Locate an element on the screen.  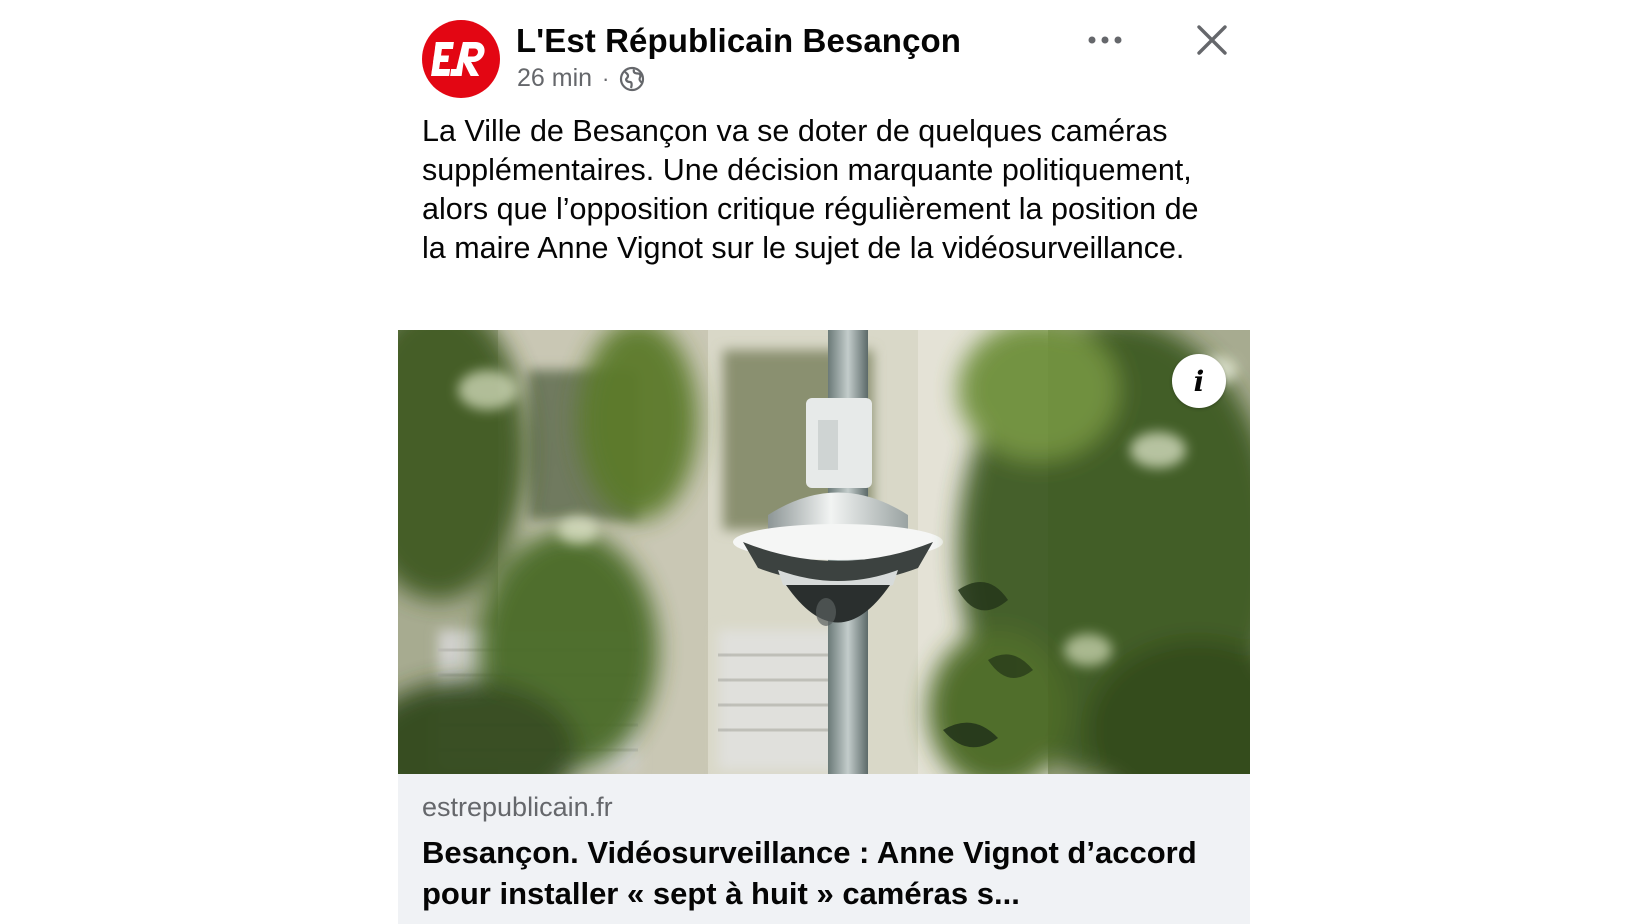
more-dots-icon is located at coordinates (1105, 40).